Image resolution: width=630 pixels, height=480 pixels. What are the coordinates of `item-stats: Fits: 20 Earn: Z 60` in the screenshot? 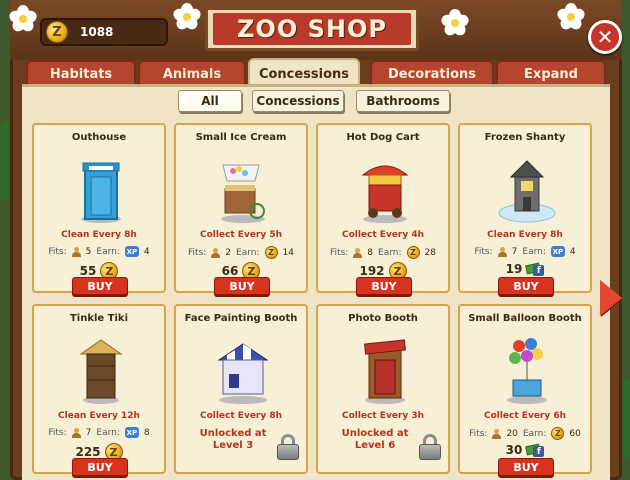 It's located at (525, 433).